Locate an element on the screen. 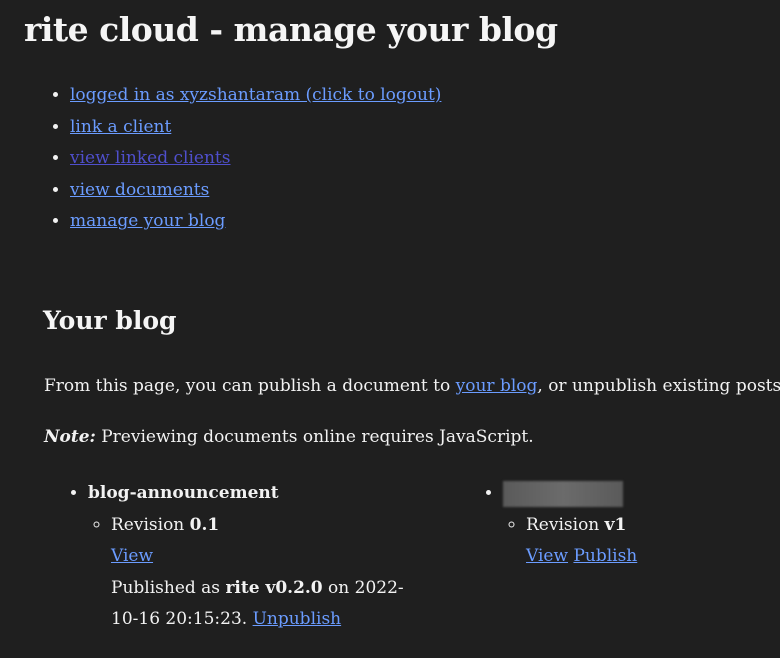 The width and height of the screenshot is (780, 658). view-documents-link: view documents is located at coordinates (139, 190).